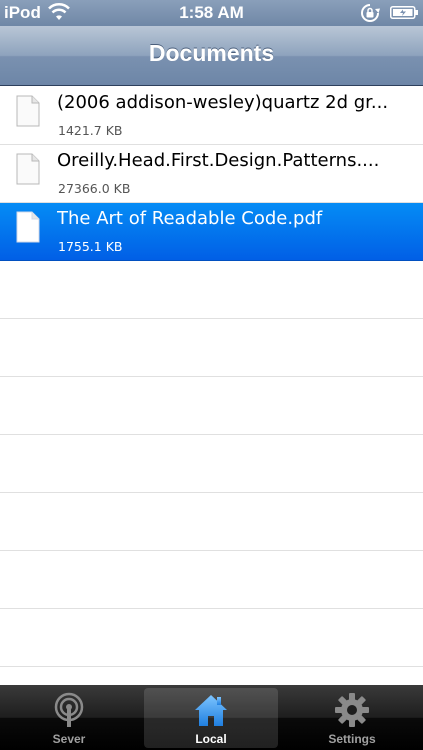 This screenshot has width=423, height=750. What do you see at coordinates (211, 13) in the screenshot?
I see `status-bar: iPod 1:58 AM` at bounding box center [211, 13].